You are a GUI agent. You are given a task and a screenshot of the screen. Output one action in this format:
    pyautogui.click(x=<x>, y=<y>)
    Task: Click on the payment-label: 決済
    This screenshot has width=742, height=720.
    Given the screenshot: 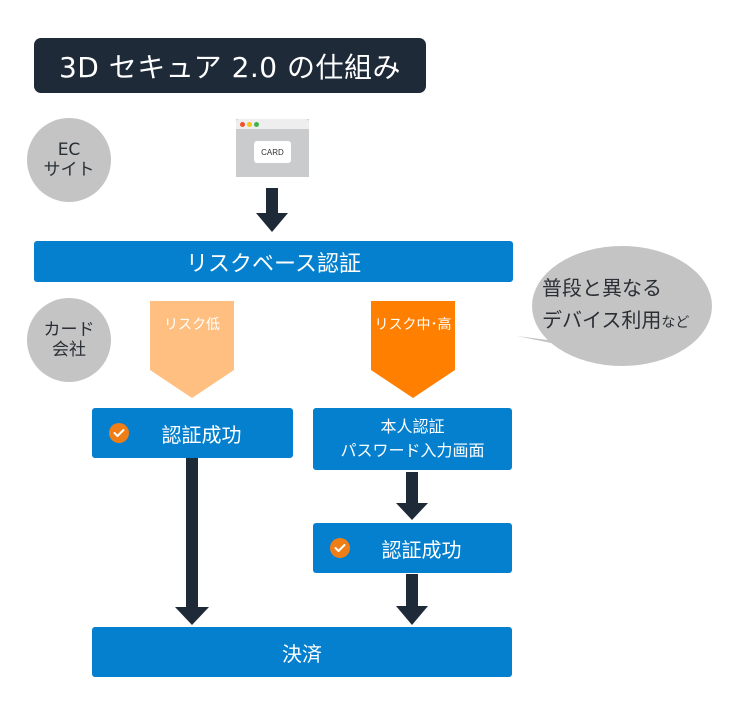 What is the action you would take?
    pyautogui.click(x=302, y=653)
    